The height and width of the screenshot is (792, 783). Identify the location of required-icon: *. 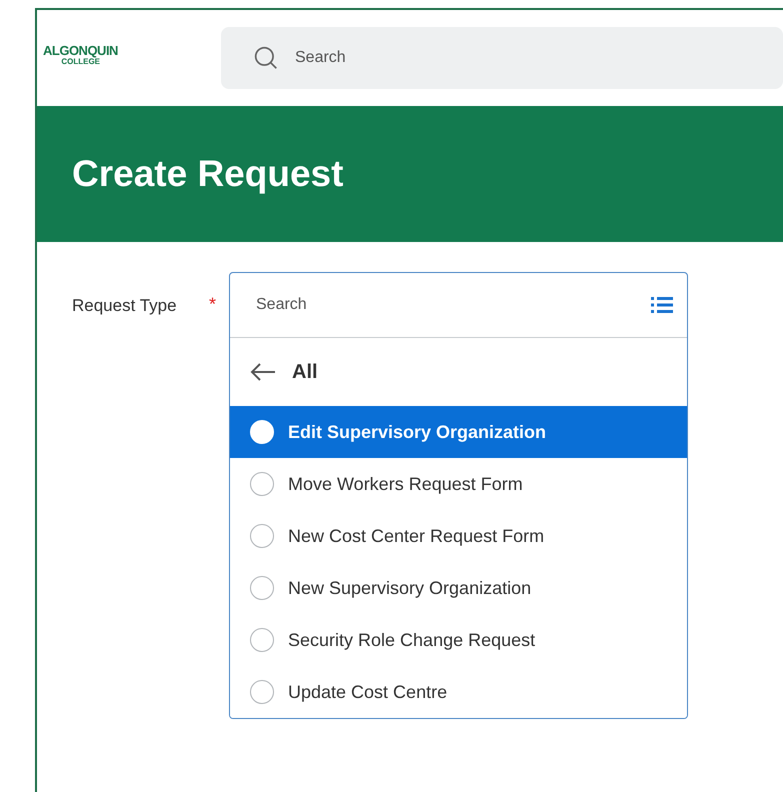
(214, 304).